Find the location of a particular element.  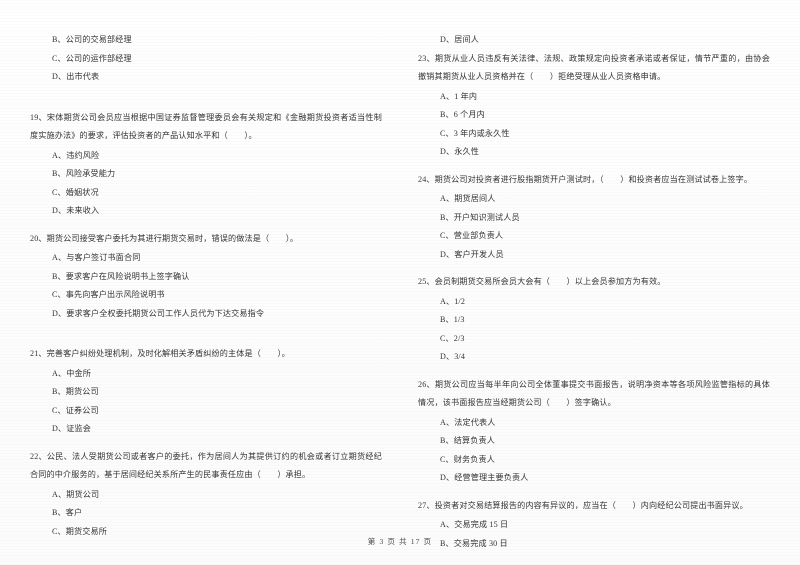

option-item: D、永久性 is located at coordinates (459, 151).